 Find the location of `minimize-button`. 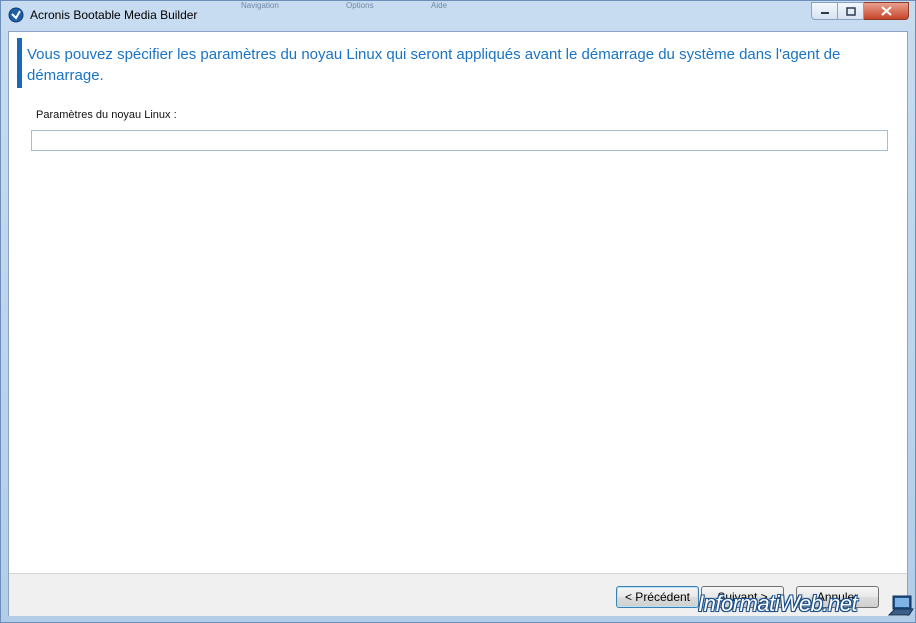

minimize-button is located at coordinates (824, 11).